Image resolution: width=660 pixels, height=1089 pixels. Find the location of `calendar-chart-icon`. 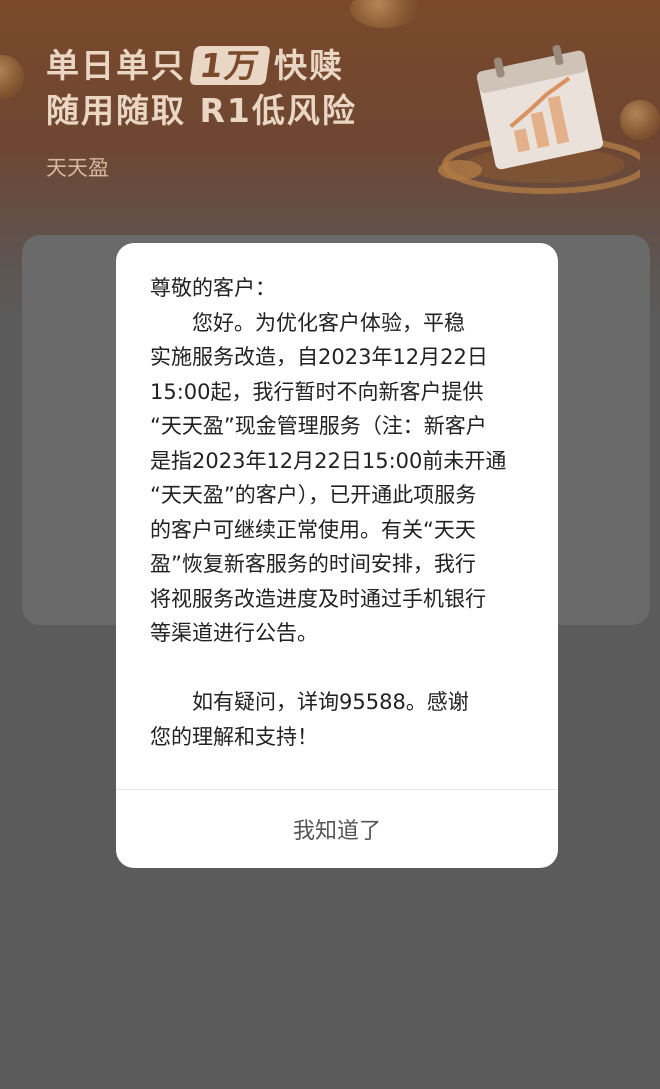

calendar-chart-icon is located at coordinates (539, 119).